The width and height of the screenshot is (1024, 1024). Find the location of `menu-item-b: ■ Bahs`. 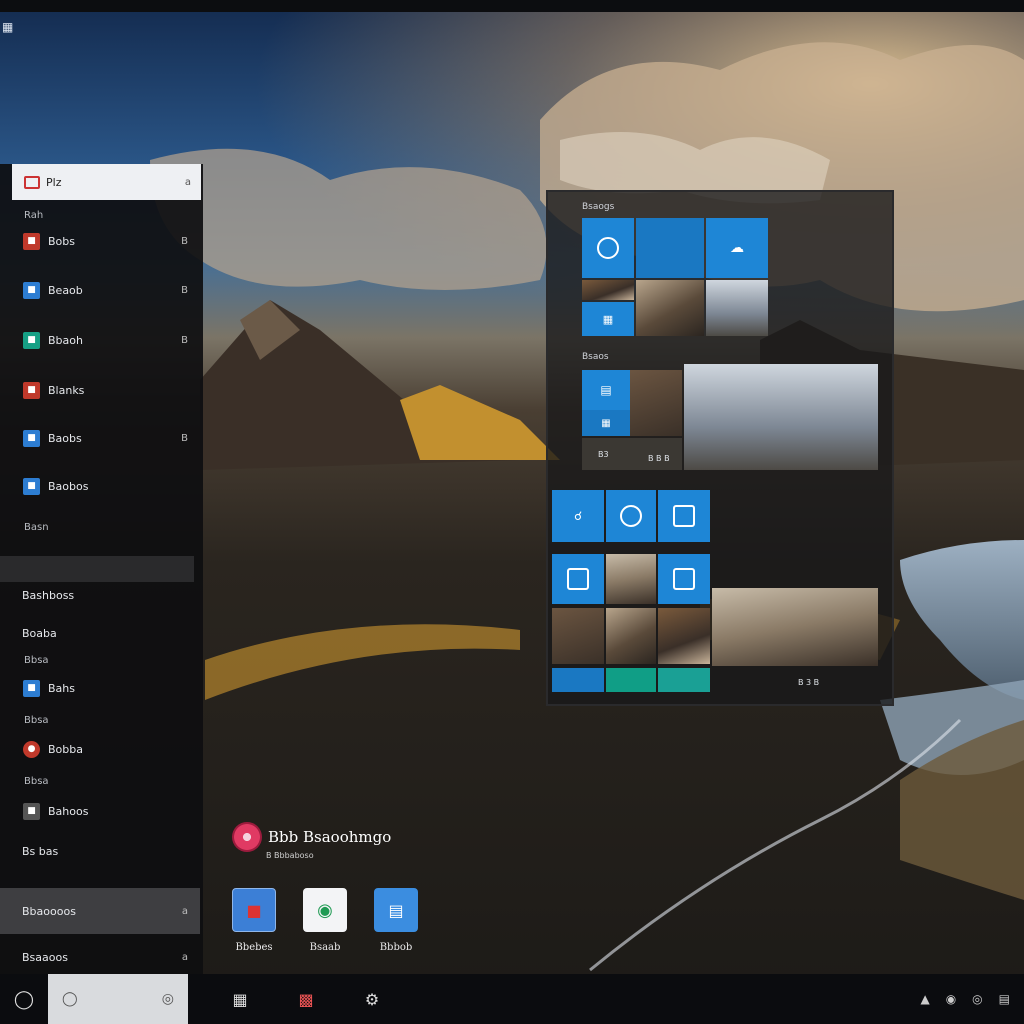

menu-item-b: ■ Bahs is located at coordinates (100, 688).